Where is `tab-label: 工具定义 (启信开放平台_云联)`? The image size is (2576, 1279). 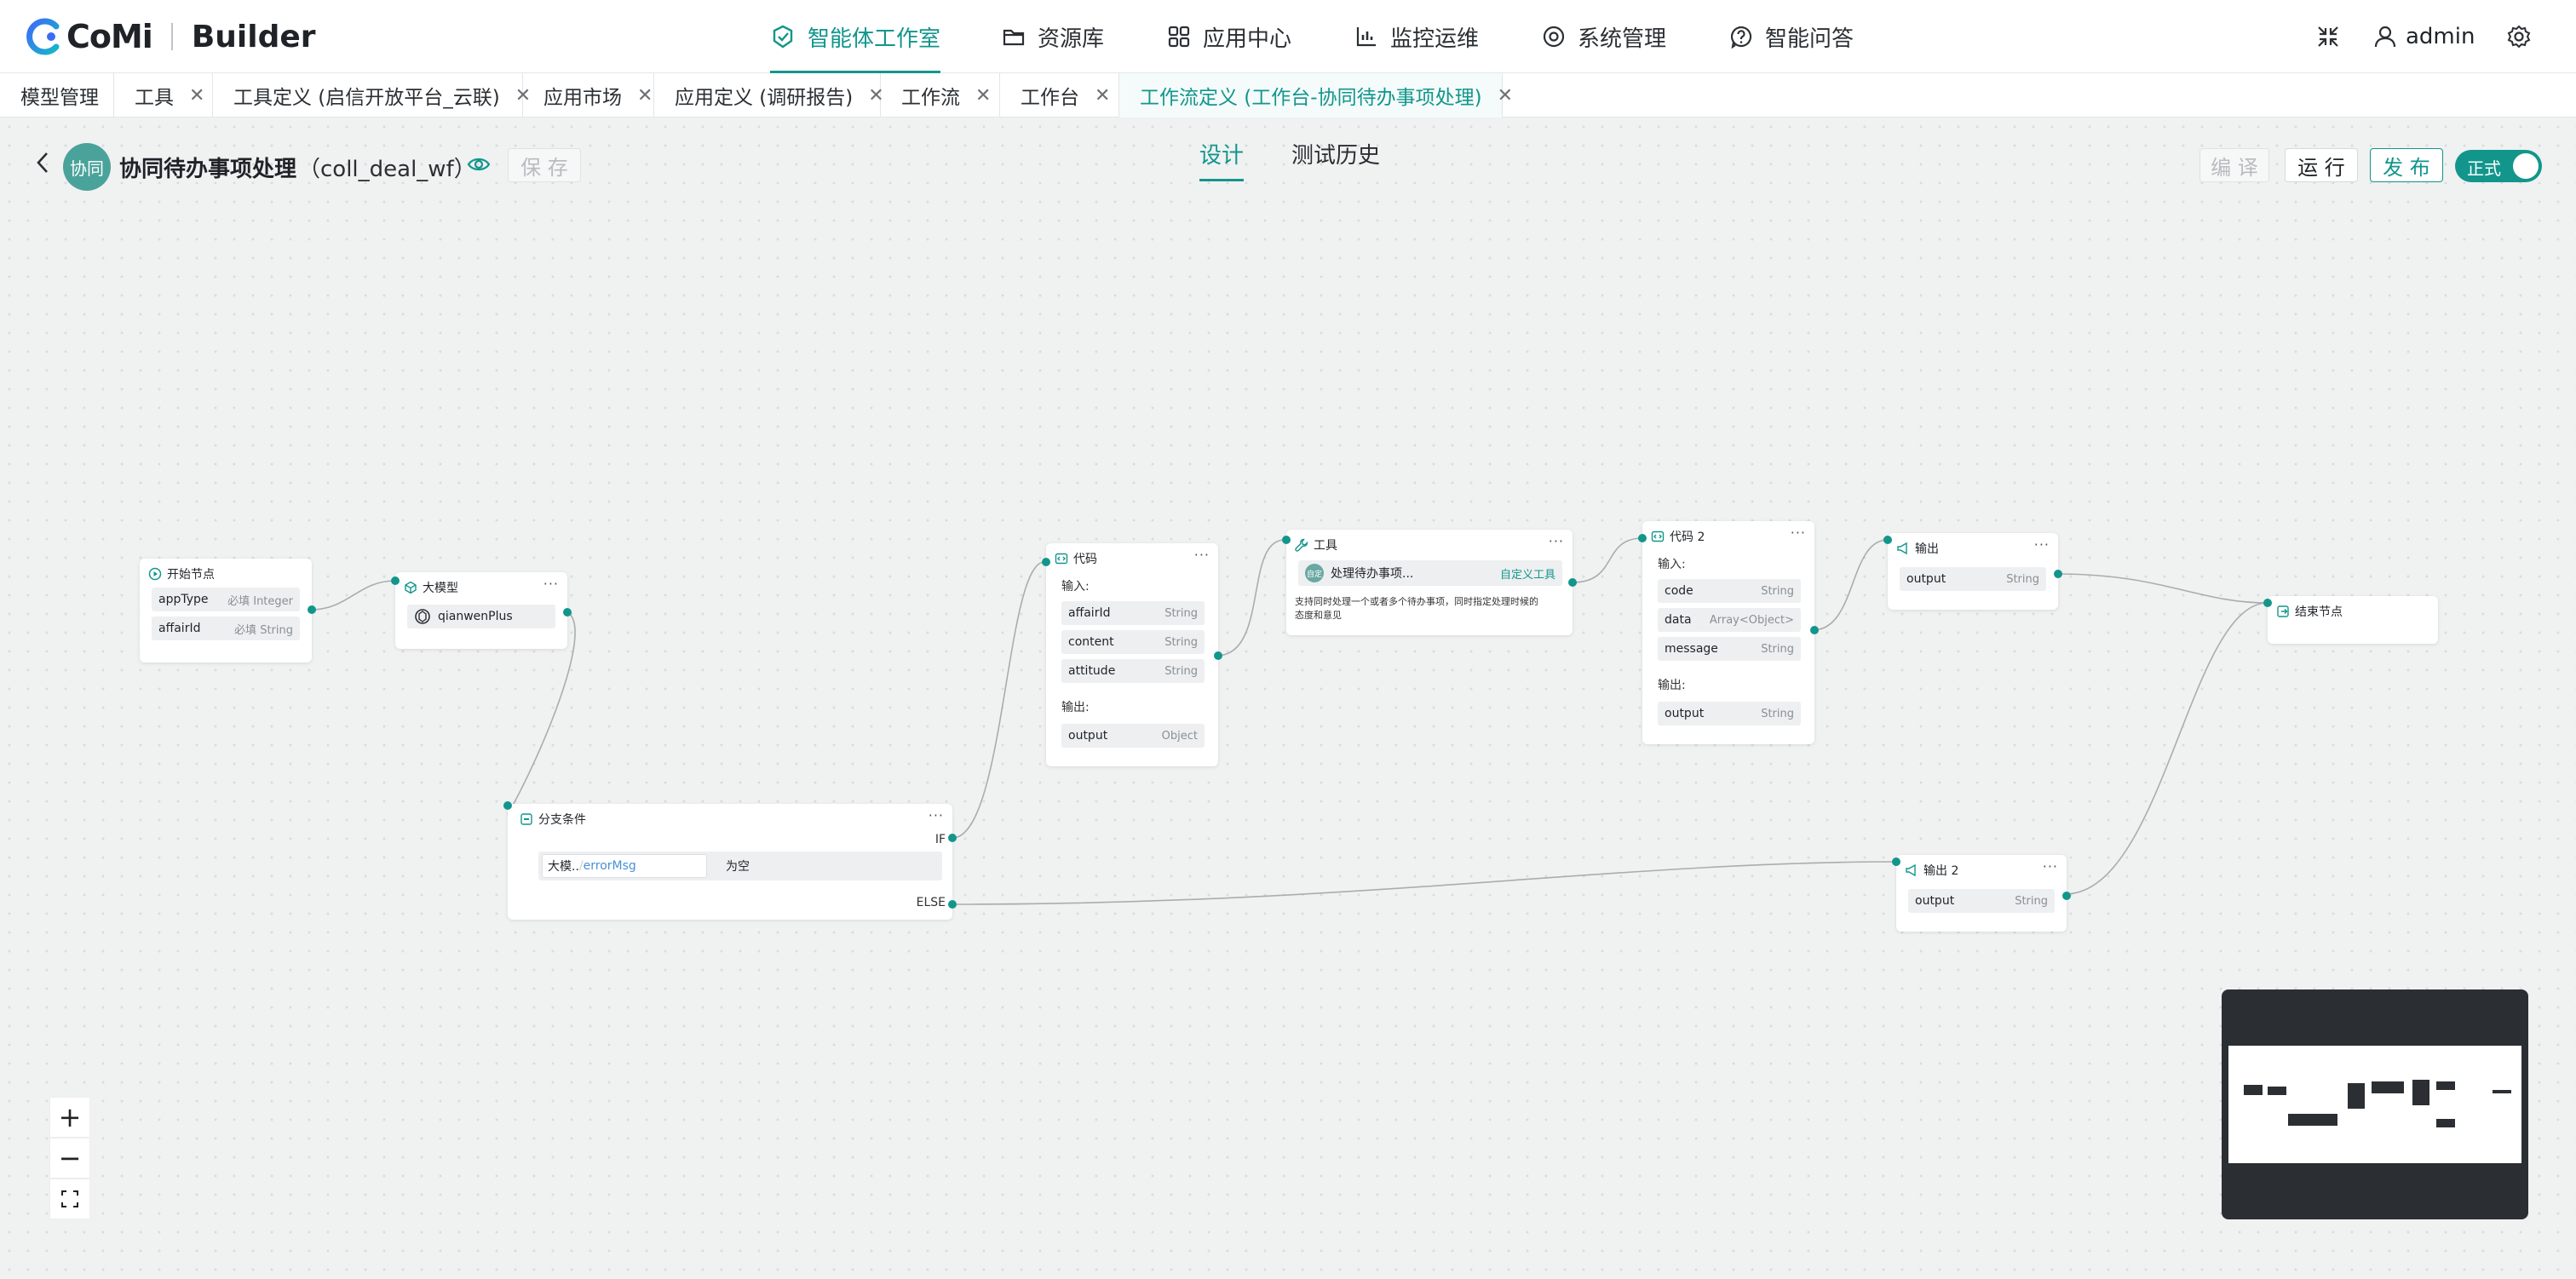 tab-label: 工具定义 (启信开放平台_云联) is located at coordinates (366, 98).